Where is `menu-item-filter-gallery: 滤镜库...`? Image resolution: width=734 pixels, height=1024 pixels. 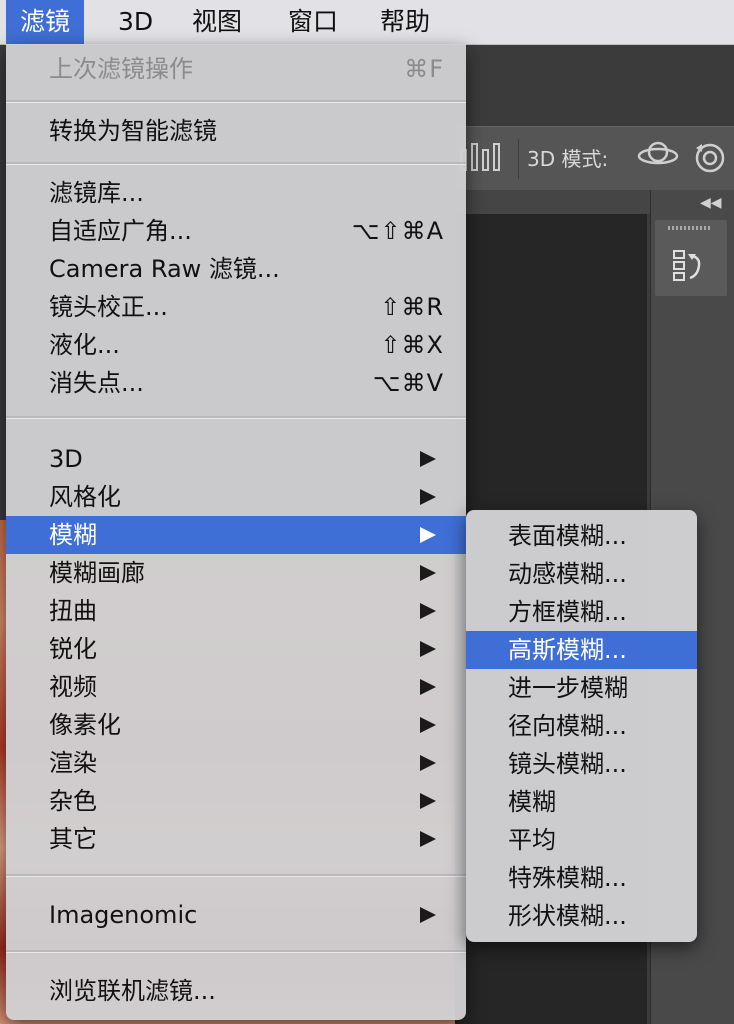 menu-item-filter-gallery: 滤镜库... is located at coordinates (236, 193).